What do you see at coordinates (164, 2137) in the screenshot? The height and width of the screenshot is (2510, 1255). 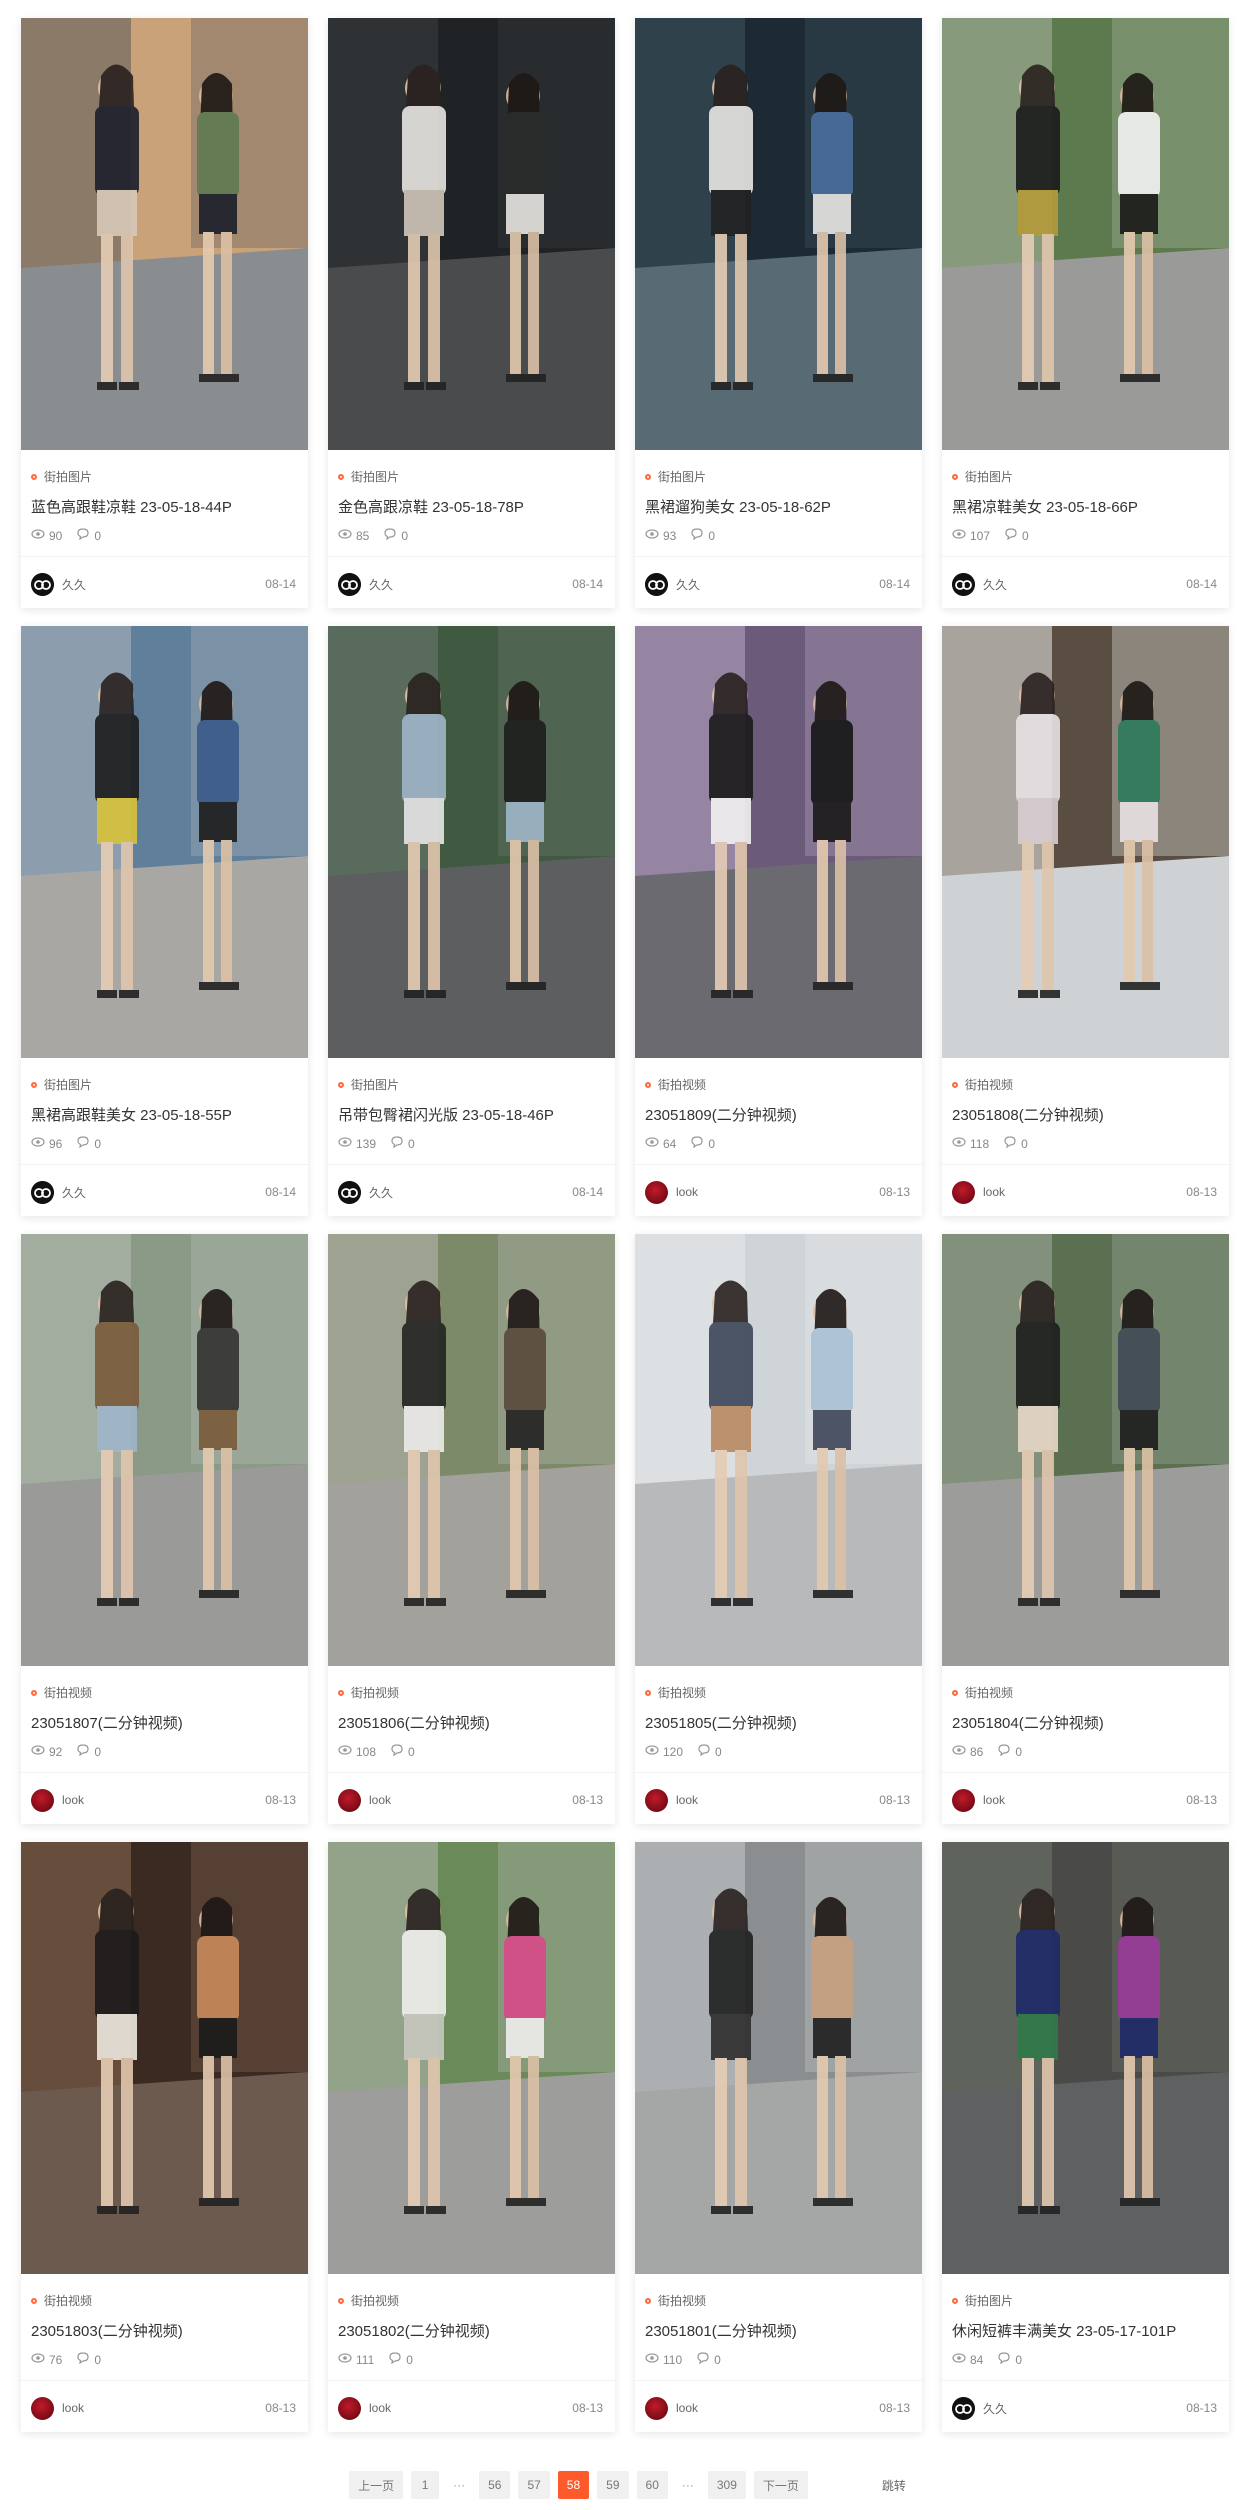 I see `post-card: 街拍视频 23051803(二分钟视频) 76 0 look 08-13` at bounding box center [164, 2137].